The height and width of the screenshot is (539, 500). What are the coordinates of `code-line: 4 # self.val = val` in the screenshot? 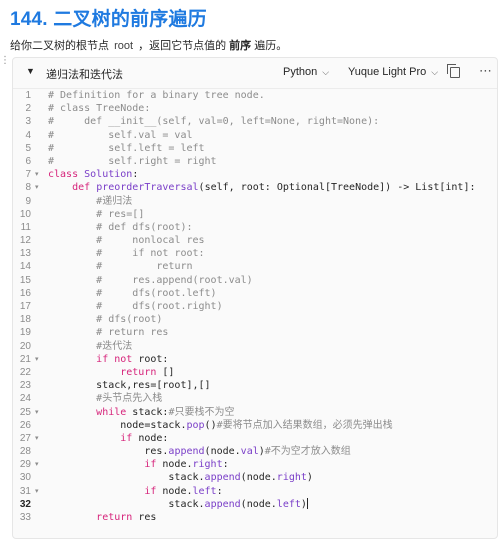 It's located at (255, 135).